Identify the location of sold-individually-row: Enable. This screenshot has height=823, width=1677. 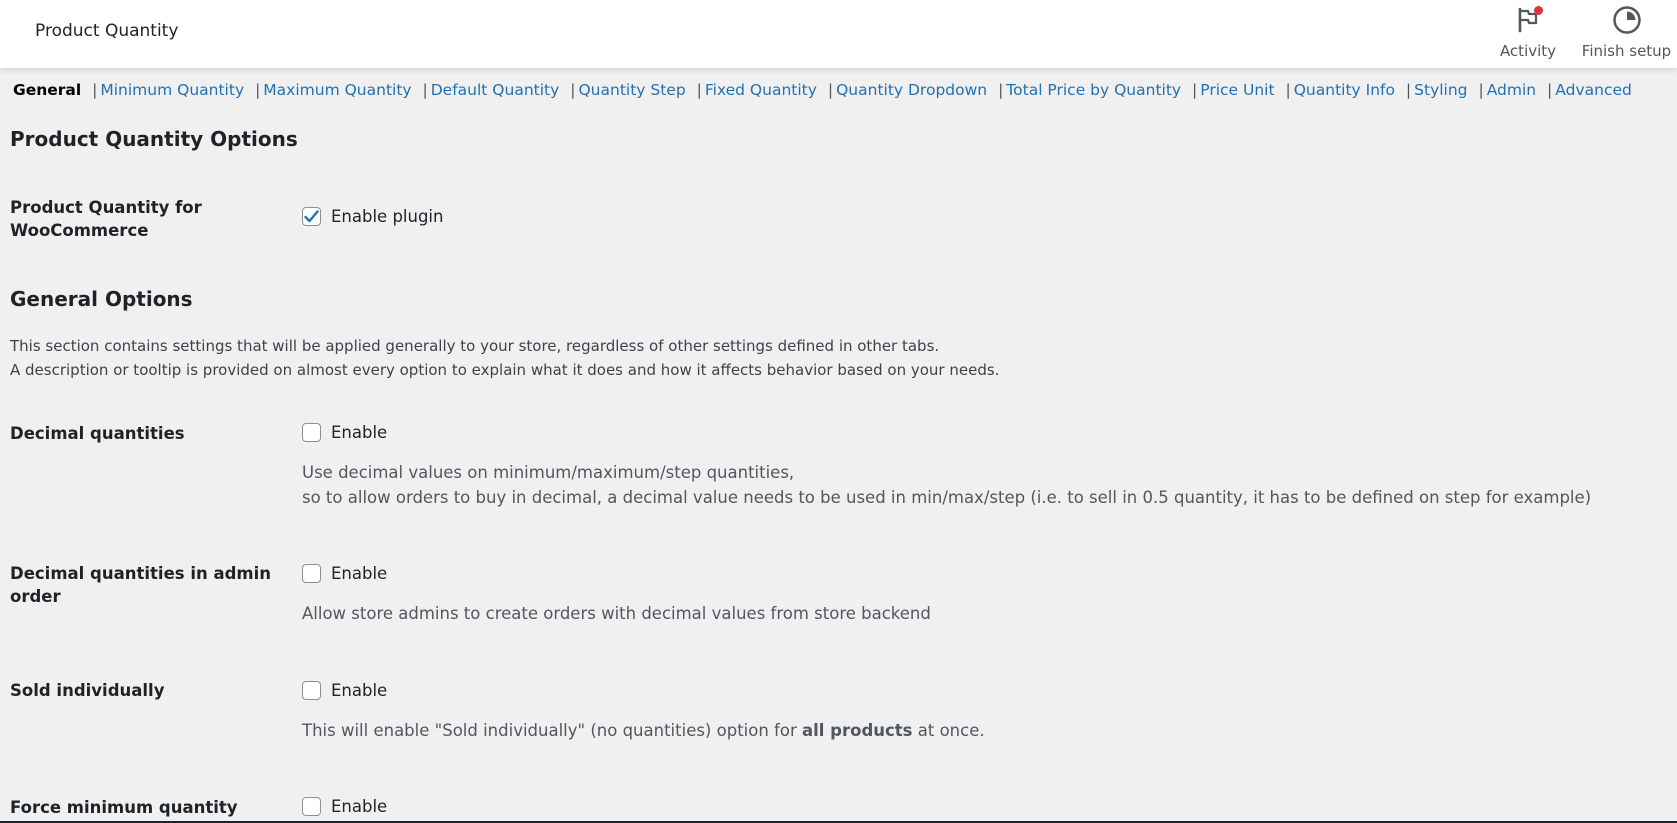
(344, 690).